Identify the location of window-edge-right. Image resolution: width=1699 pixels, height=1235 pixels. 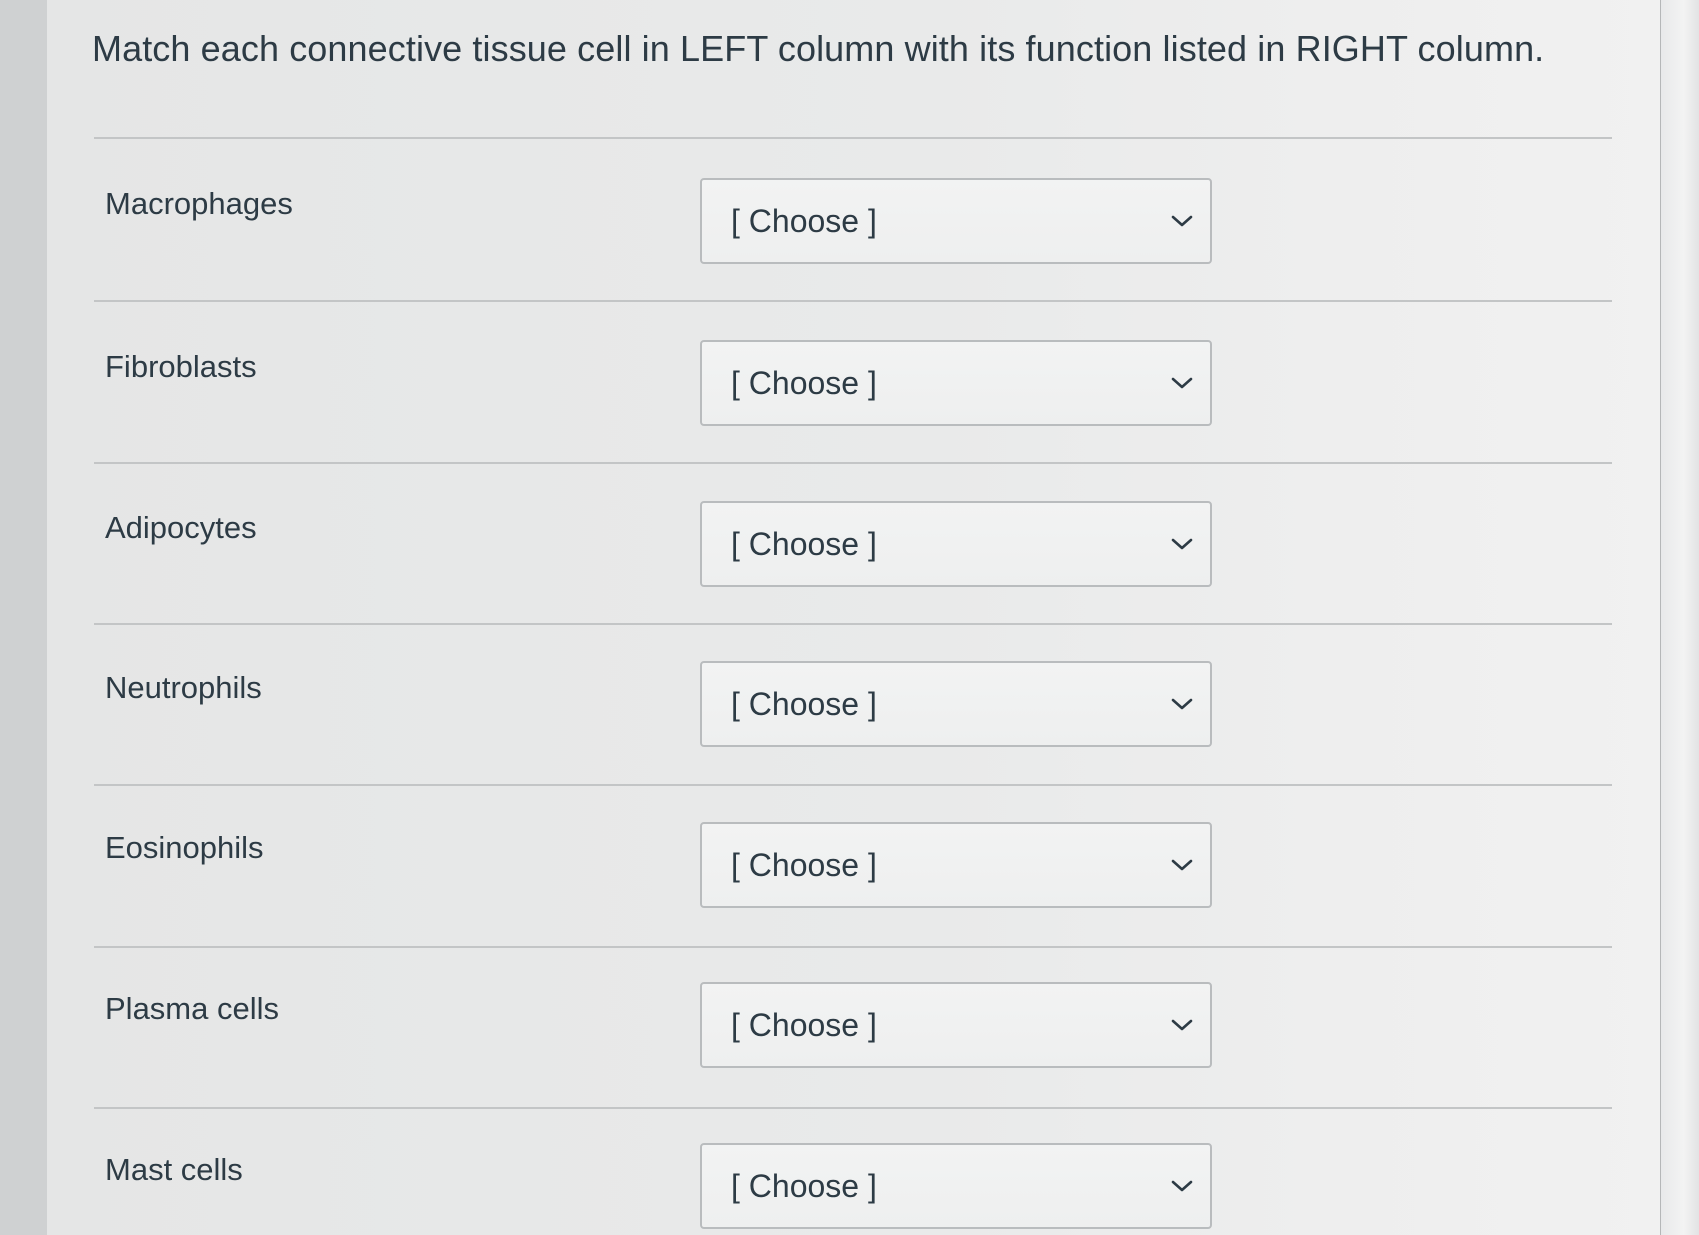
(1680, 617).